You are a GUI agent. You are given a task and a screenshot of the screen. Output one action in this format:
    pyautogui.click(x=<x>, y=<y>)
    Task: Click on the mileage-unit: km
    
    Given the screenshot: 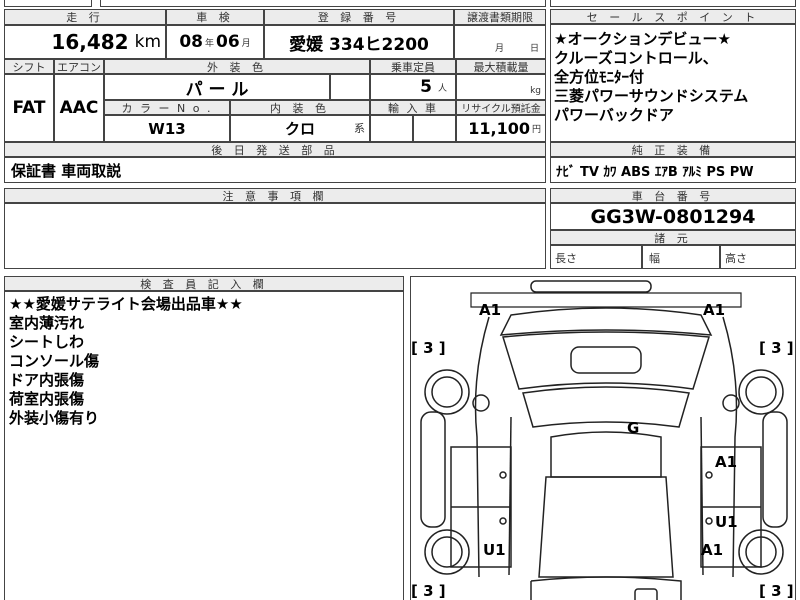 What is the action you would take?
    pyautogui.click(x=147, y=42)
    